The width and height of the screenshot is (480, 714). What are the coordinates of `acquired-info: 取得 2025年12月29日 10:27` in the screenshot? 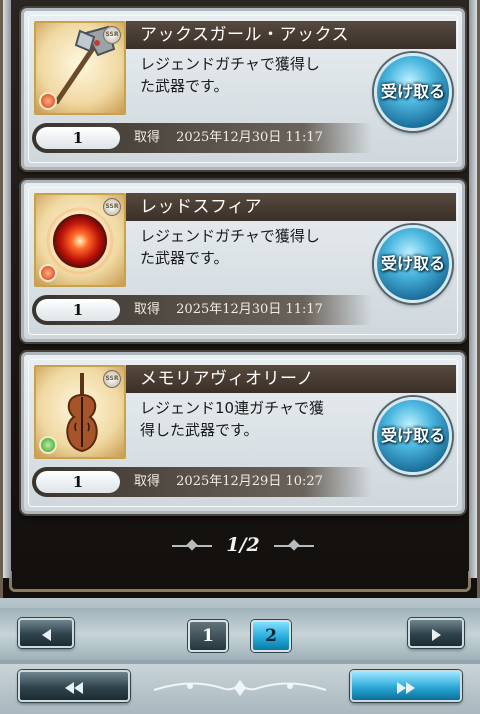 It's located at (228, 482).